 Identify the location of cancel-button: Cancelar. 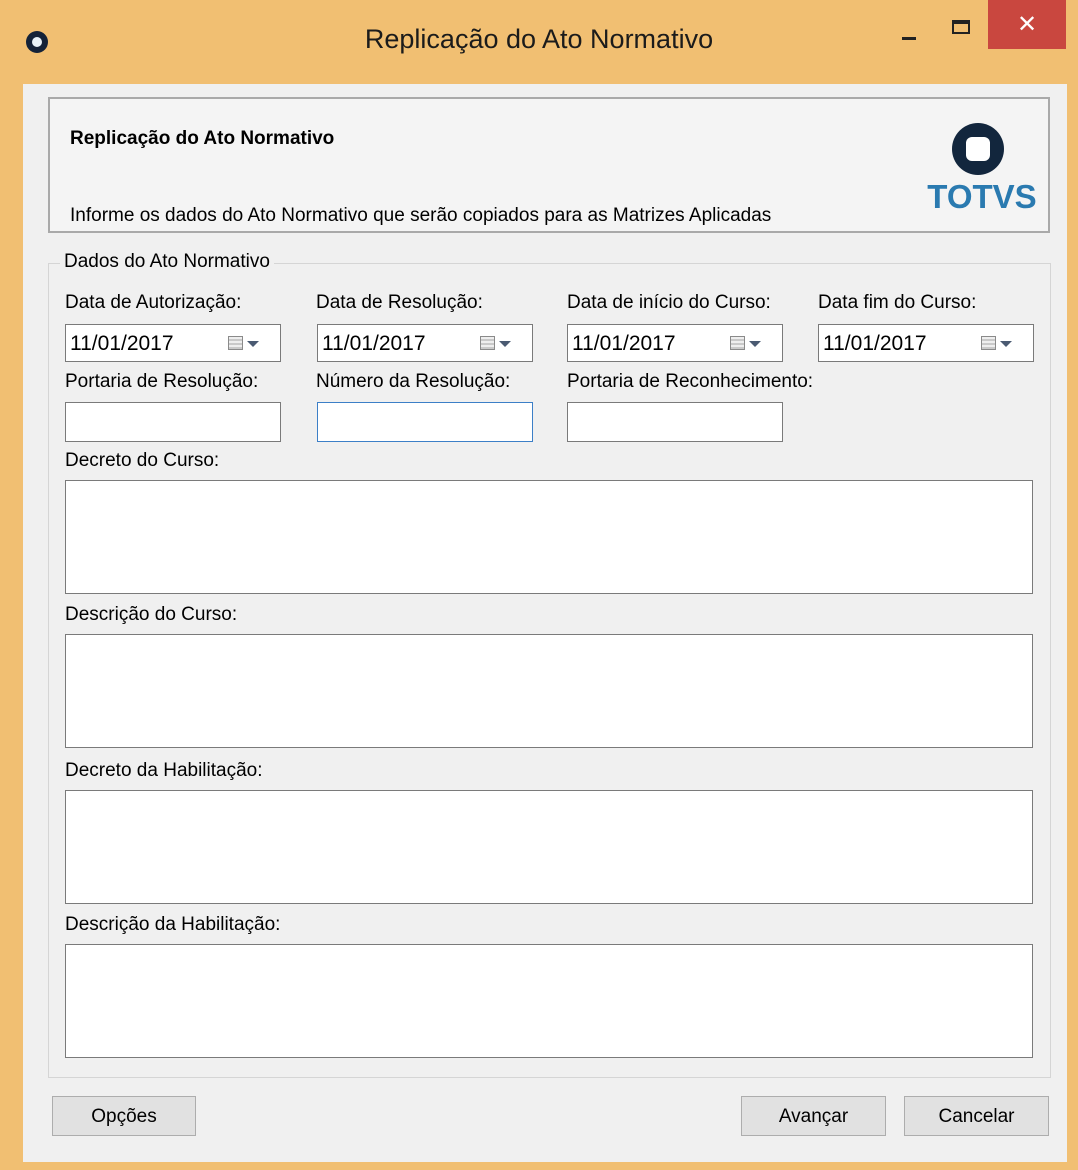
(976, 1116).